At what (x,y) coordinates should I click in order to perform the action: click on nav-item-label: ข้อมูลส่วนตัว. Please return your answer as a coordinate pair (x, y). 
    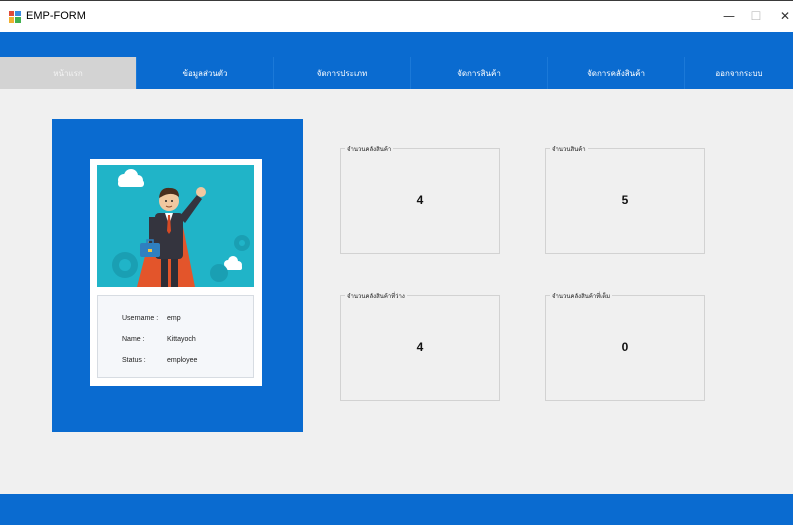
    Looking at the image, I should click on (205, 73).